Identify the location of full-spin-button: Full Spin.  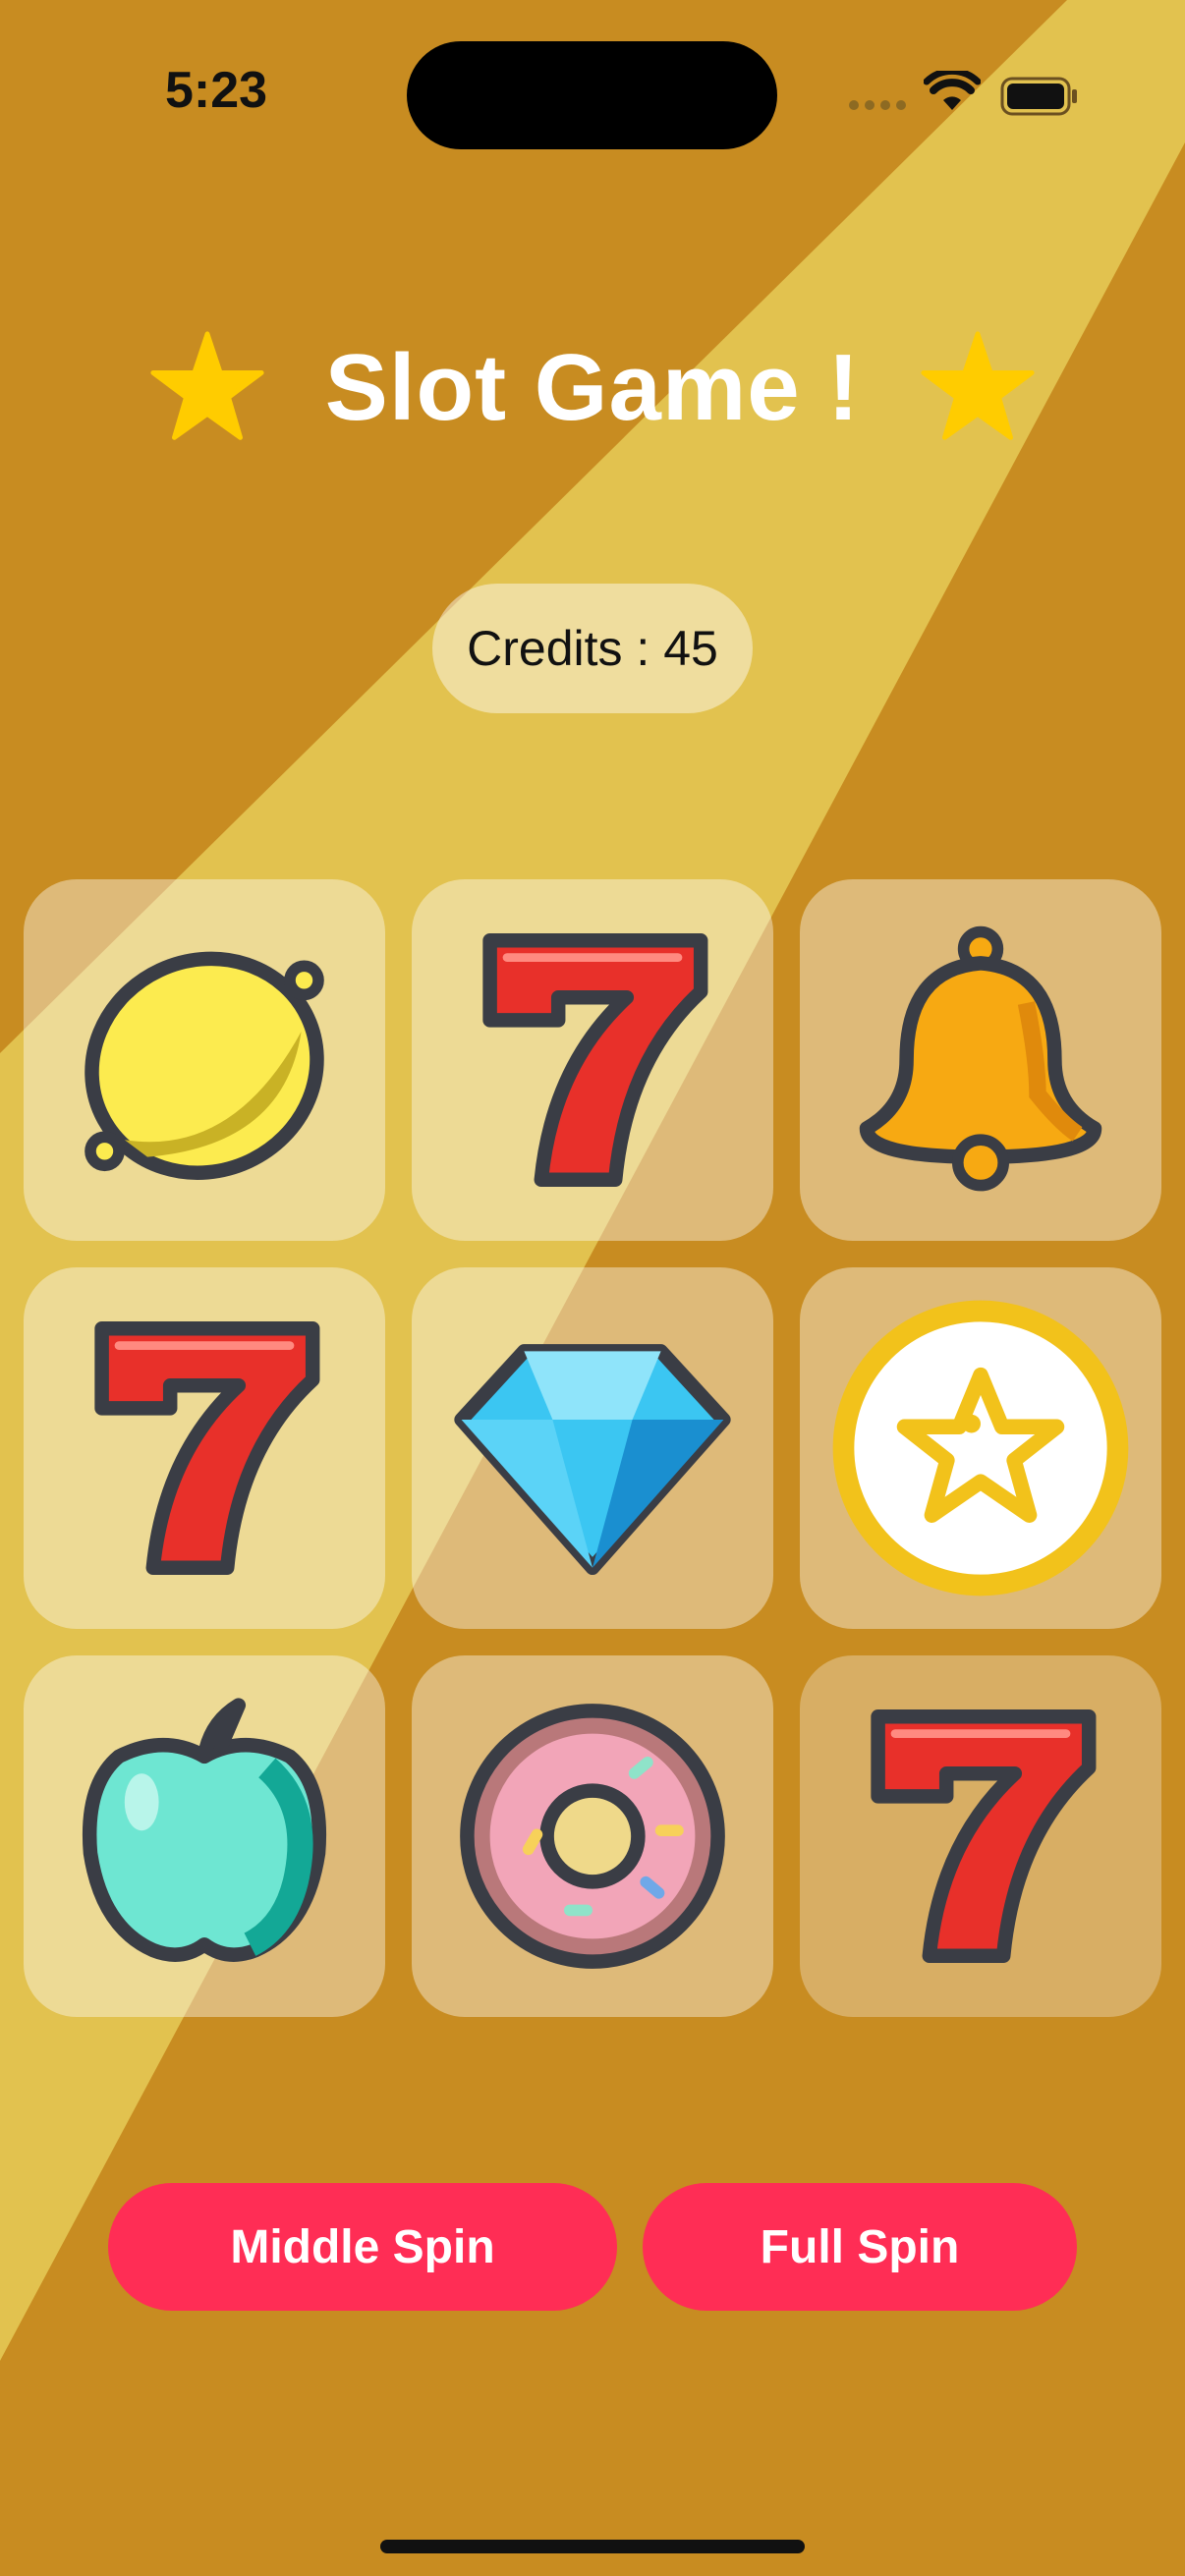
(860, 2247).